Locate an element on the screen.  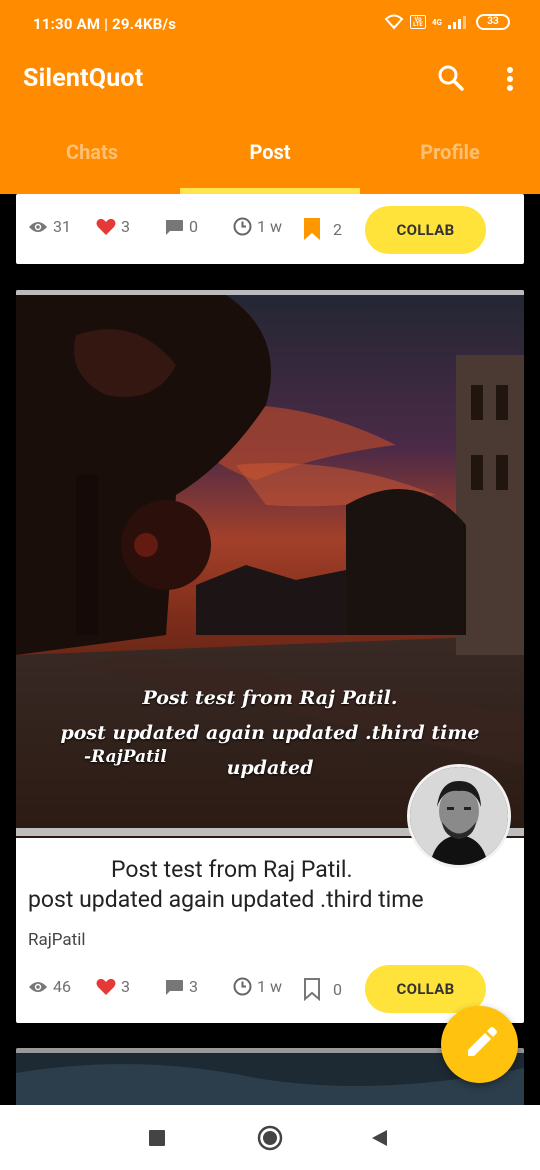
back-icon is located at coordinates (379, 1138).